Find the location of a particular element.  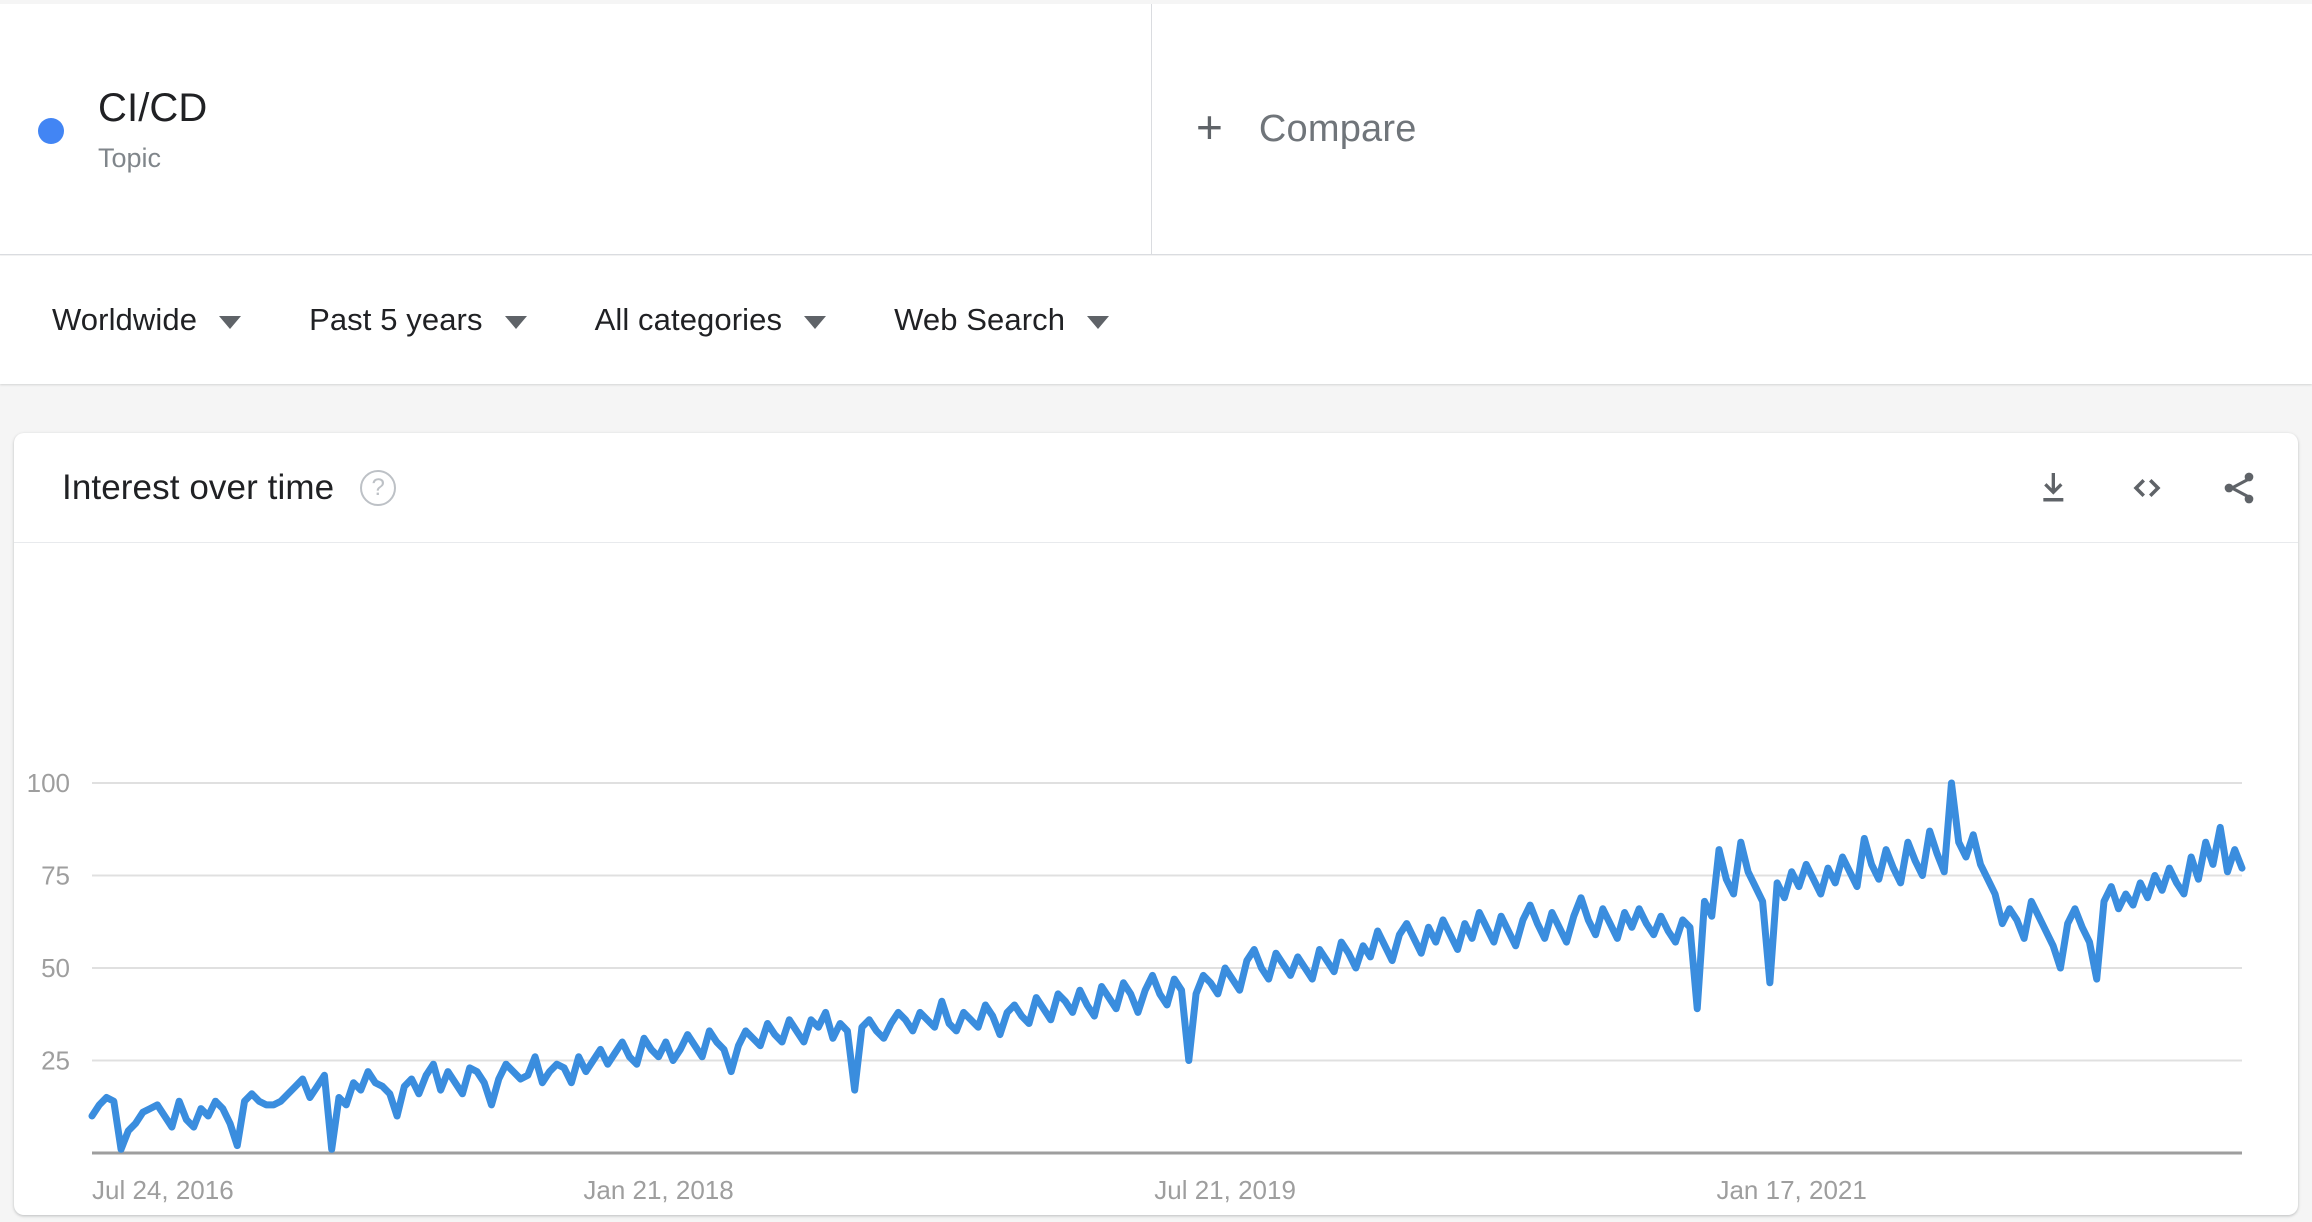

card-title: Interest over time is located at coordinates (198, 487).